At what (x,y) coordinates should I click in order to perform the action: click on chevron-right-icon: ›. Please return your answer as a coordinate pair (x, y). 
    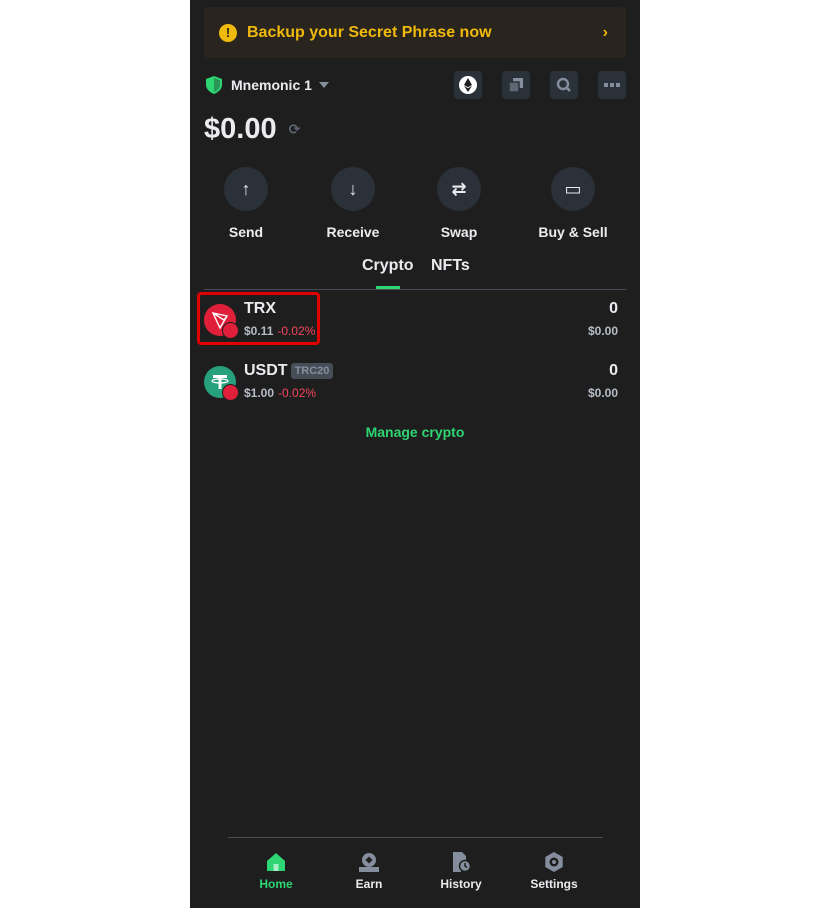
    Looking at the image, I should click on (605, 32).